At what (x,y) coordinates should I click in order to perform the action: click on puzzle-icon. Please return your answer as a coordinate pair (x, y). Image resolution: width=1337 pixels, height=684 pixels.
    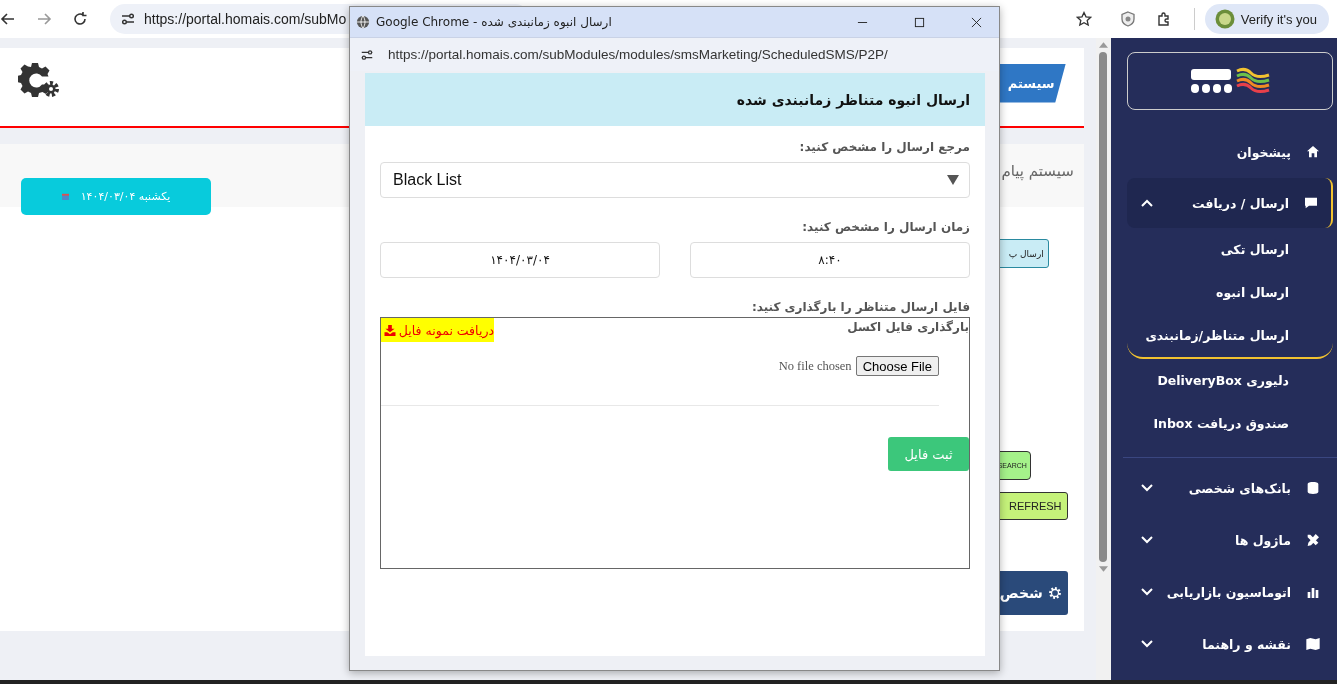
    Looking at the image, I should click on (1163, 19).